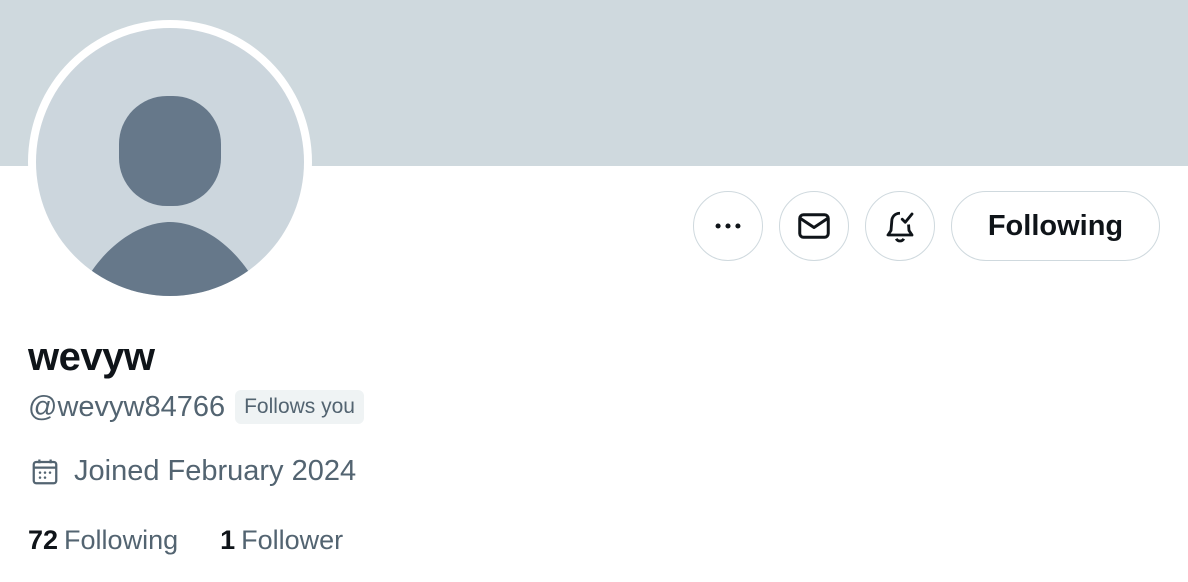 The height and width of the screenshot is (582, 1188). Describe the element at coordinates (228, 540) in the screenshot. I see `followers-count: 1` at that location.